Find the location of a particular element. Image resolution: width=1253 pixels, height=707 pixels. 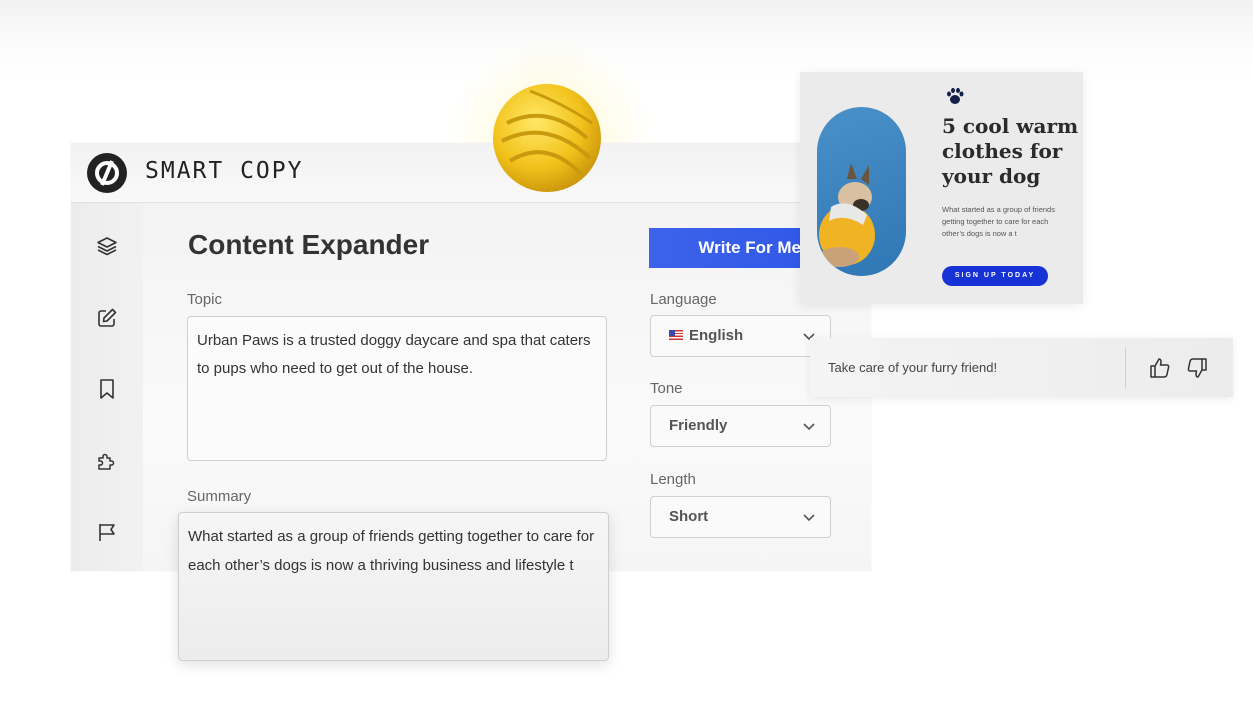

sidebar is located at coordinates (107, 387).